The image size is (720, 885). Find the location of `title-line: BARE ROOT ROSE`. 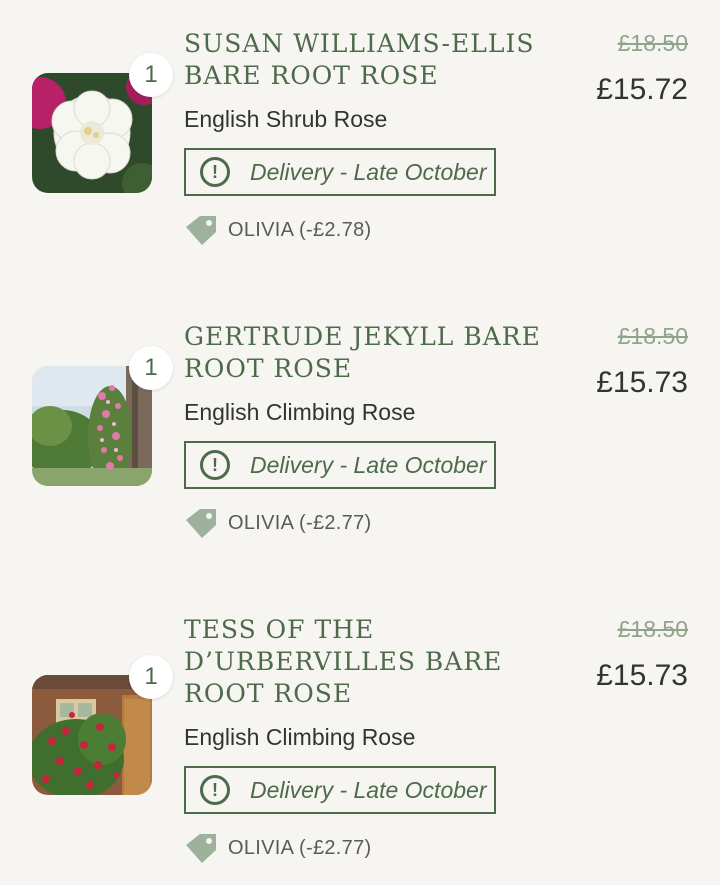

title-line: BARE ROOT ROSE is located at coordinates (311, 75).